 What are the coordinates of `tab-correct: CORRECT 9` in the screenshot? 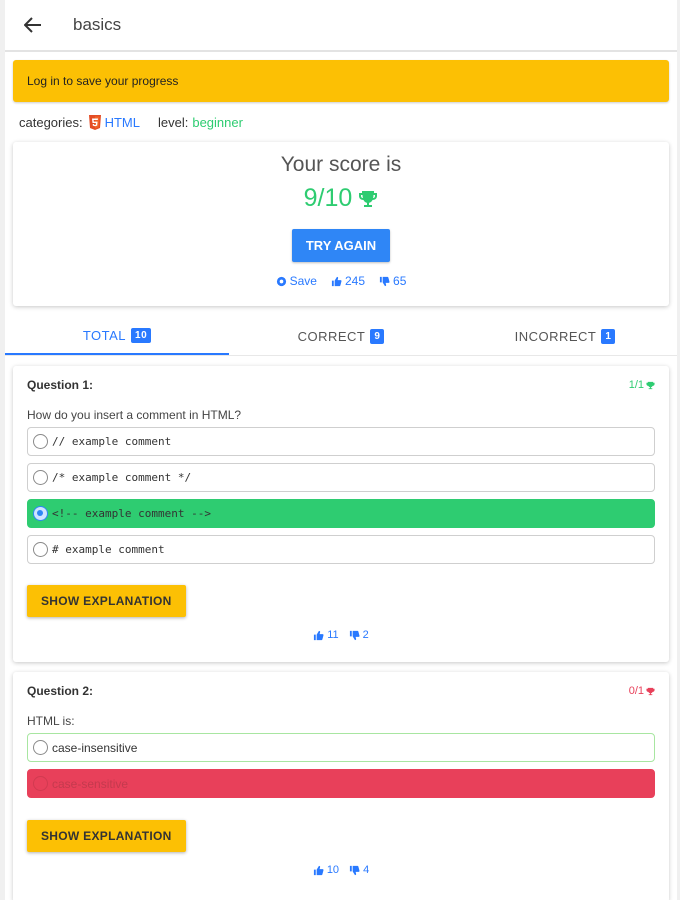 It's located at (341, 336).